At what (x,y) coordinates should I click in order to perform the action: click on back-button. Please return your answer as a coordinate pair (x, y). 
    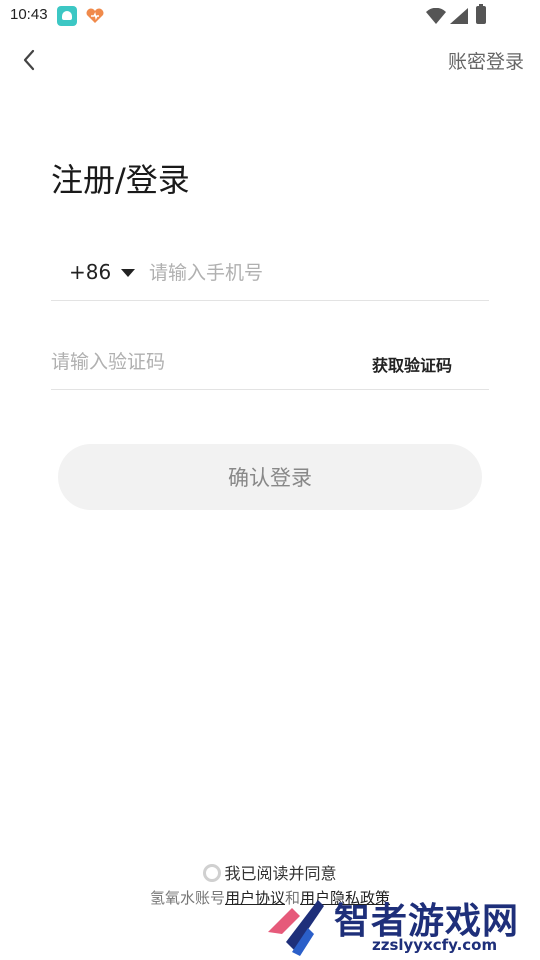
    Looking at the image, I should click on (30, 60).